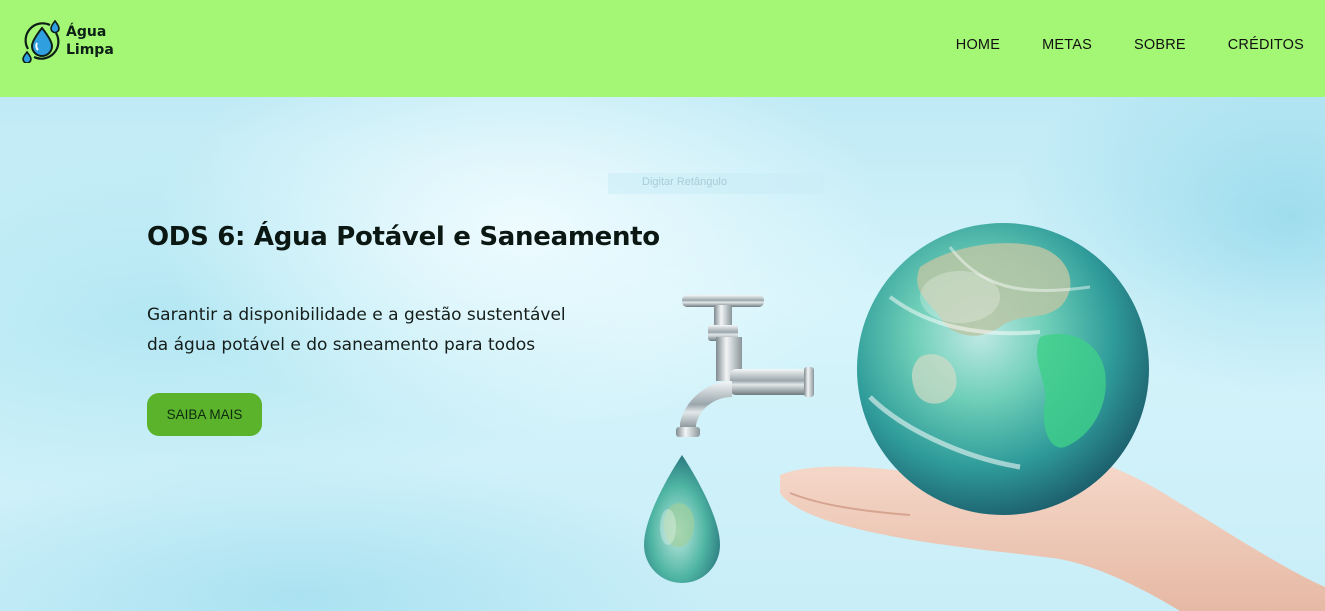 This screenshot has height=611, width=1325. What do you see at coordinates (90, 50) in the screenshot?
I see `brand-name-line2: Limpa` at bounding box center [90, 50].